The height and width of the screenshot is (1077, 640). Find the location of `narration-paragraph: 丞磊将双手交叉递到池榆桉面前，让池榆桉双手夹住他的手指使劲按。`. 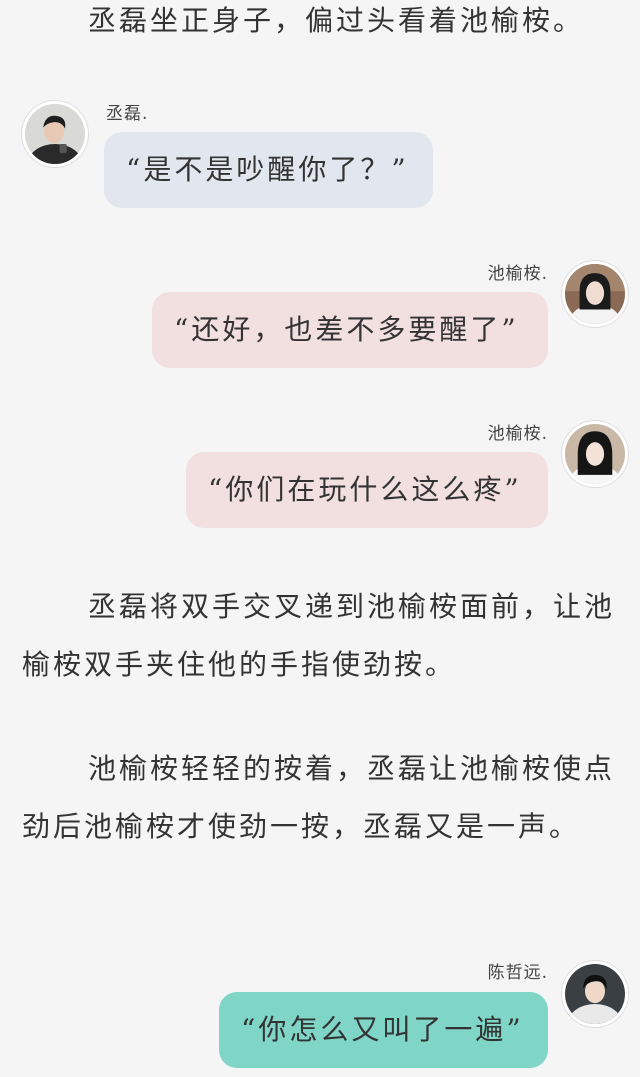

narration-paragraph: 丞磊将双手交叉递到池榆桉面前，让池榆桉双手夹住他的手指使劲按。 is located at coordinates (319, 635).